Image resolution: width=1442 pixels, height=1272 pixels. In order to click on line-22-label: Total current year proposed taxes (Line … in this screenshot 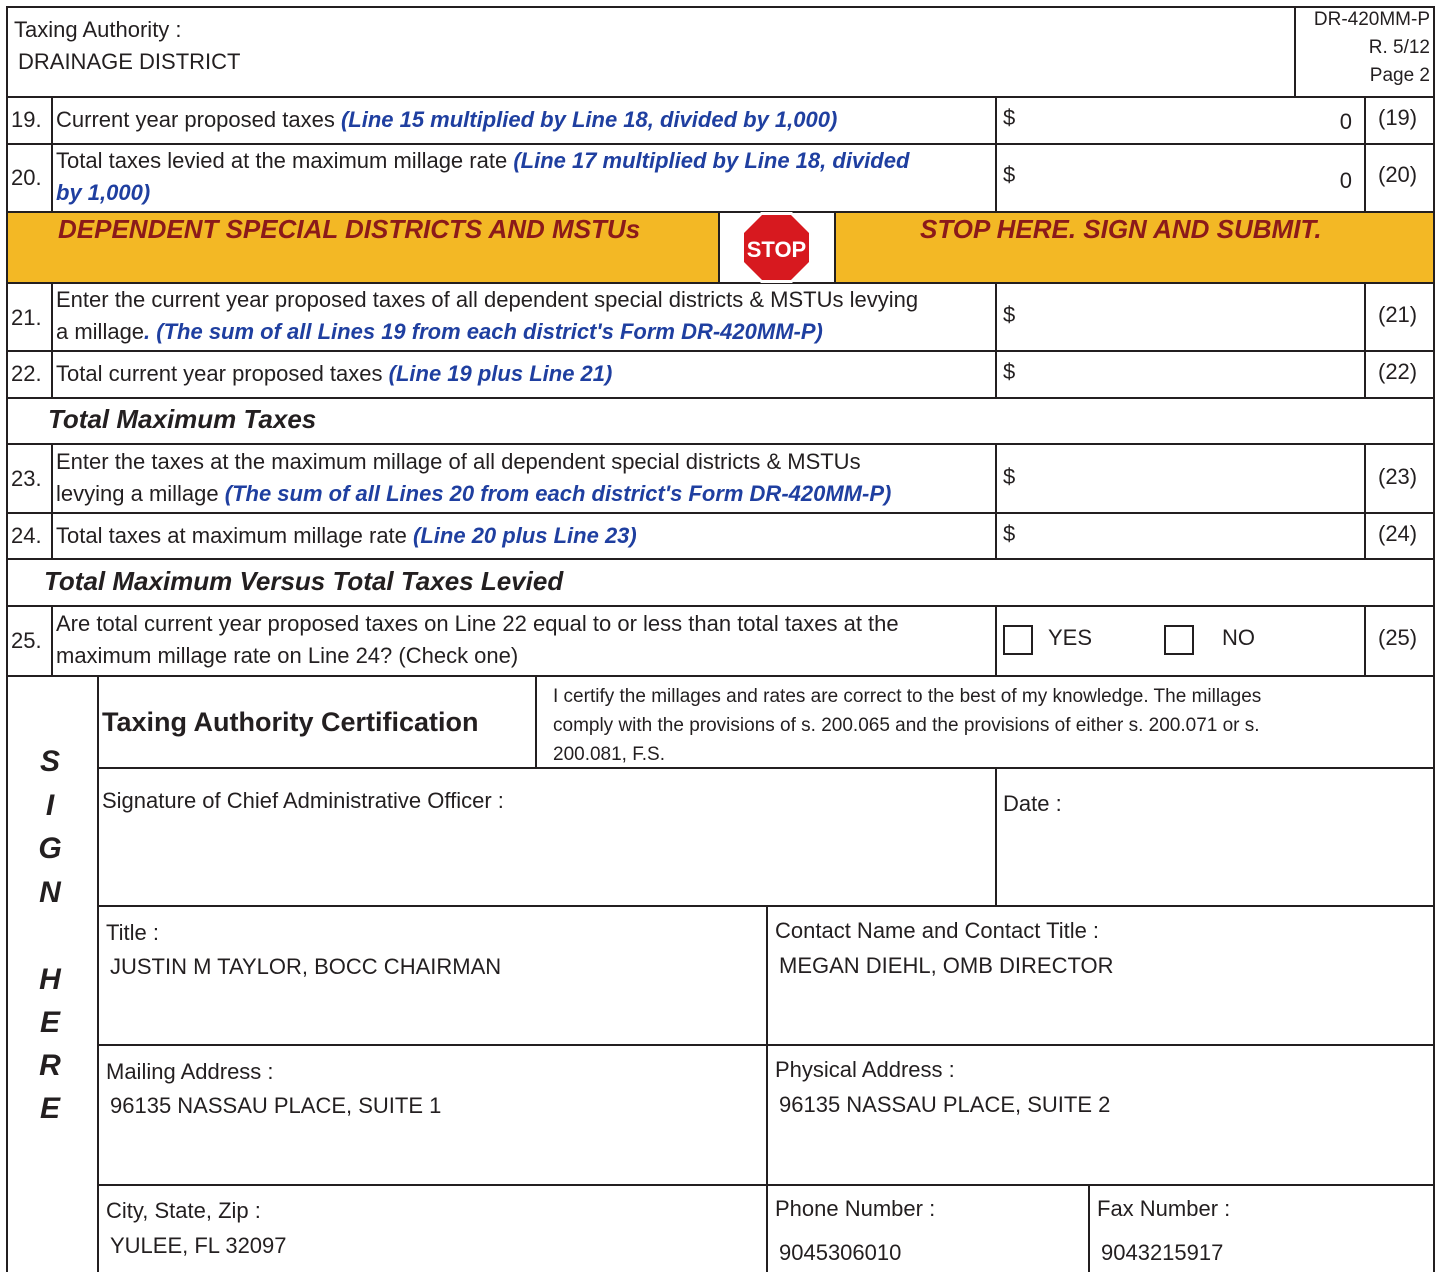, I will do `click(334, 373)`.